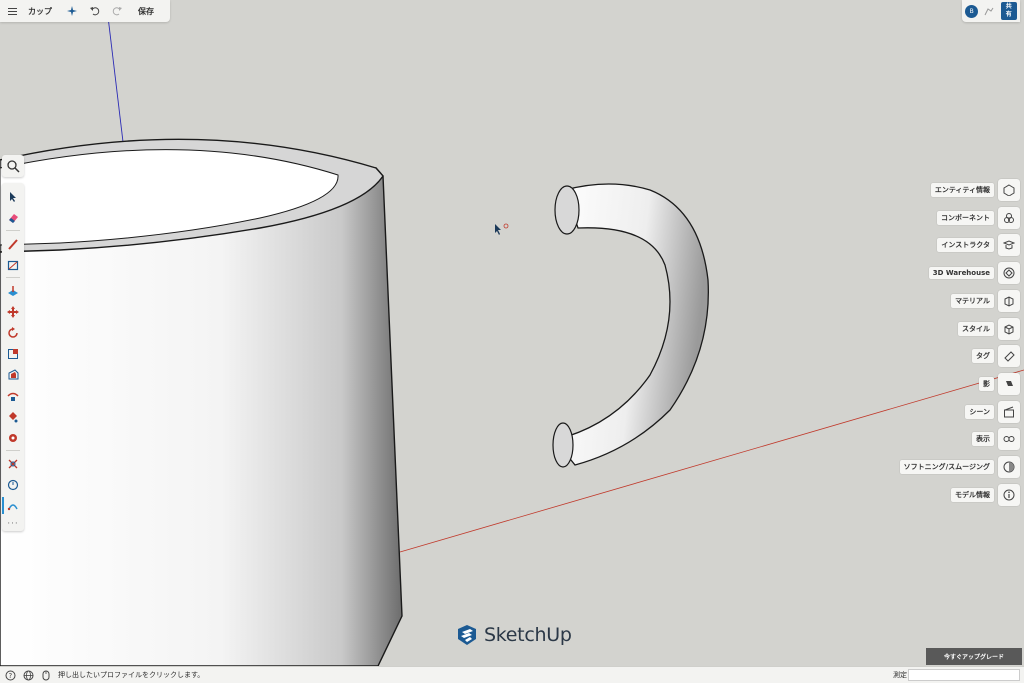 Image resolution: width=1024 pixels, height=683 pixels. What do you see at coordinates (28, 675) in the screenshot?
I see `globe-icon` at bounding box center [28, 675].